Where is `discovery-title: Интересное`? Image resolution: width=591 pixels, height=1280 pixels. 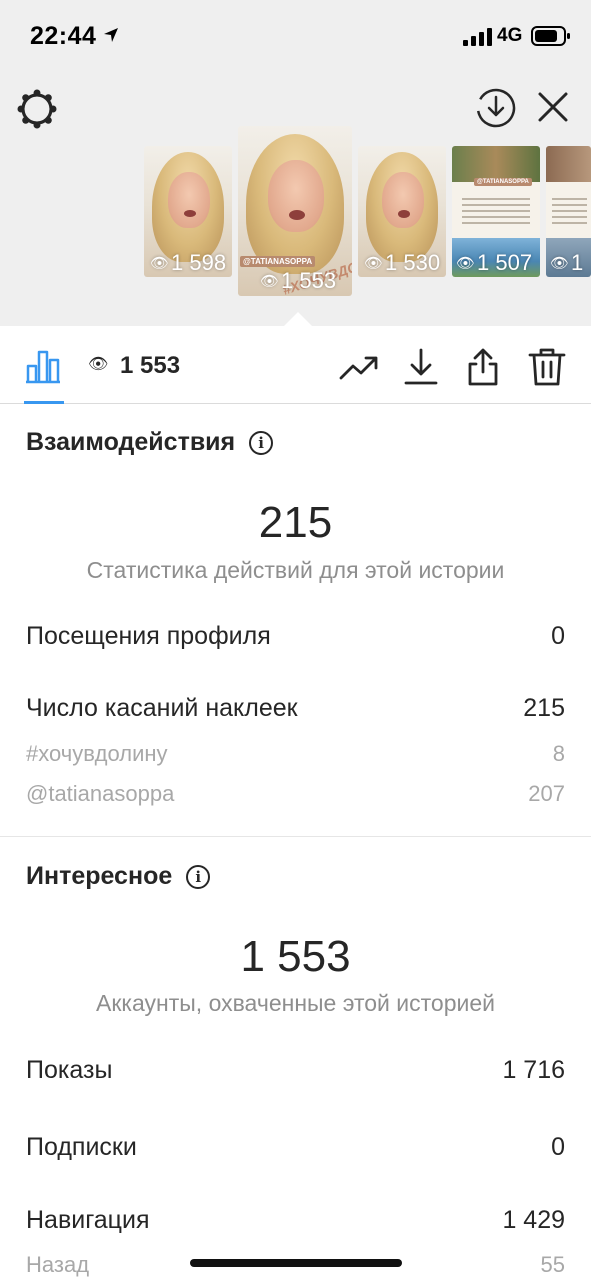 discovery-title: Интересное is located at coordinates (99, 876).